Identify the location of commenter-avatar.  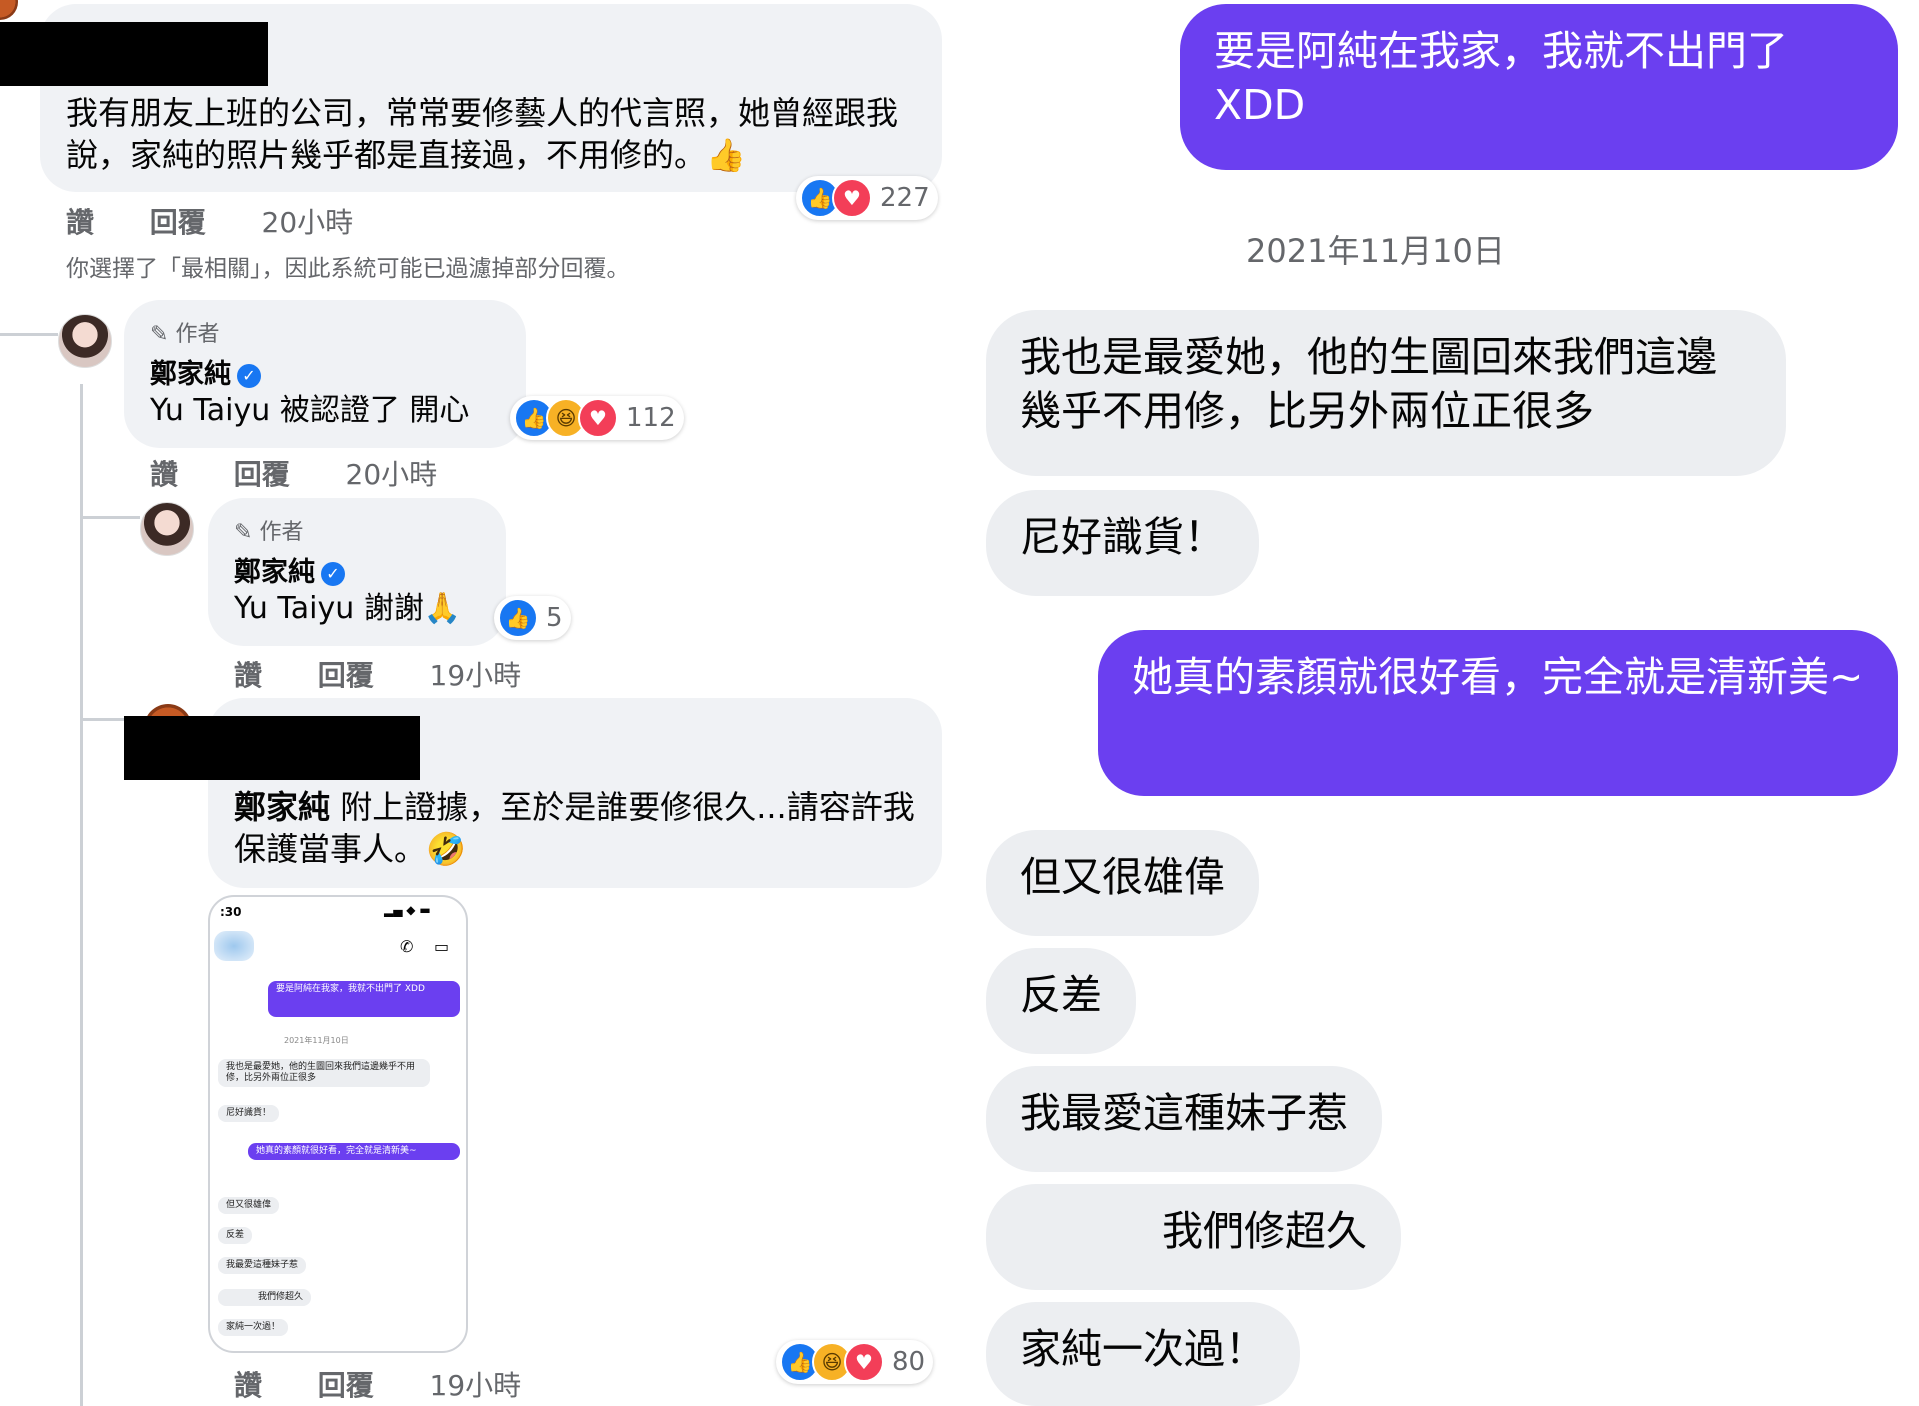
(9, 10).